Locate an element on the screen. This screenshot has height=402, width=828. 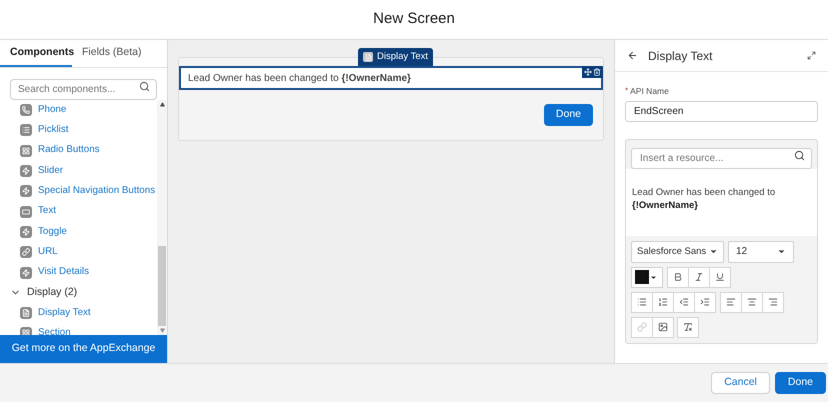
cancel-button: Cancel is located at coordinates (740, 383).